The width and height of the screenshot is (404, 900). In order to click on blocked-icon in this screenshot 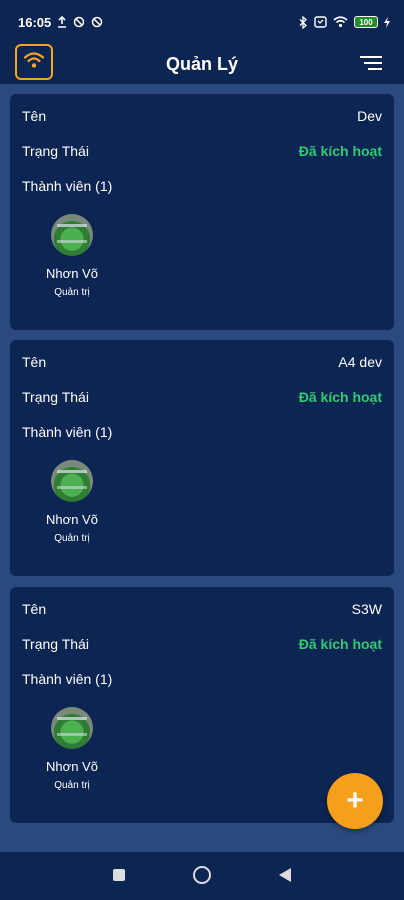, I will do `click(79, 22)`.